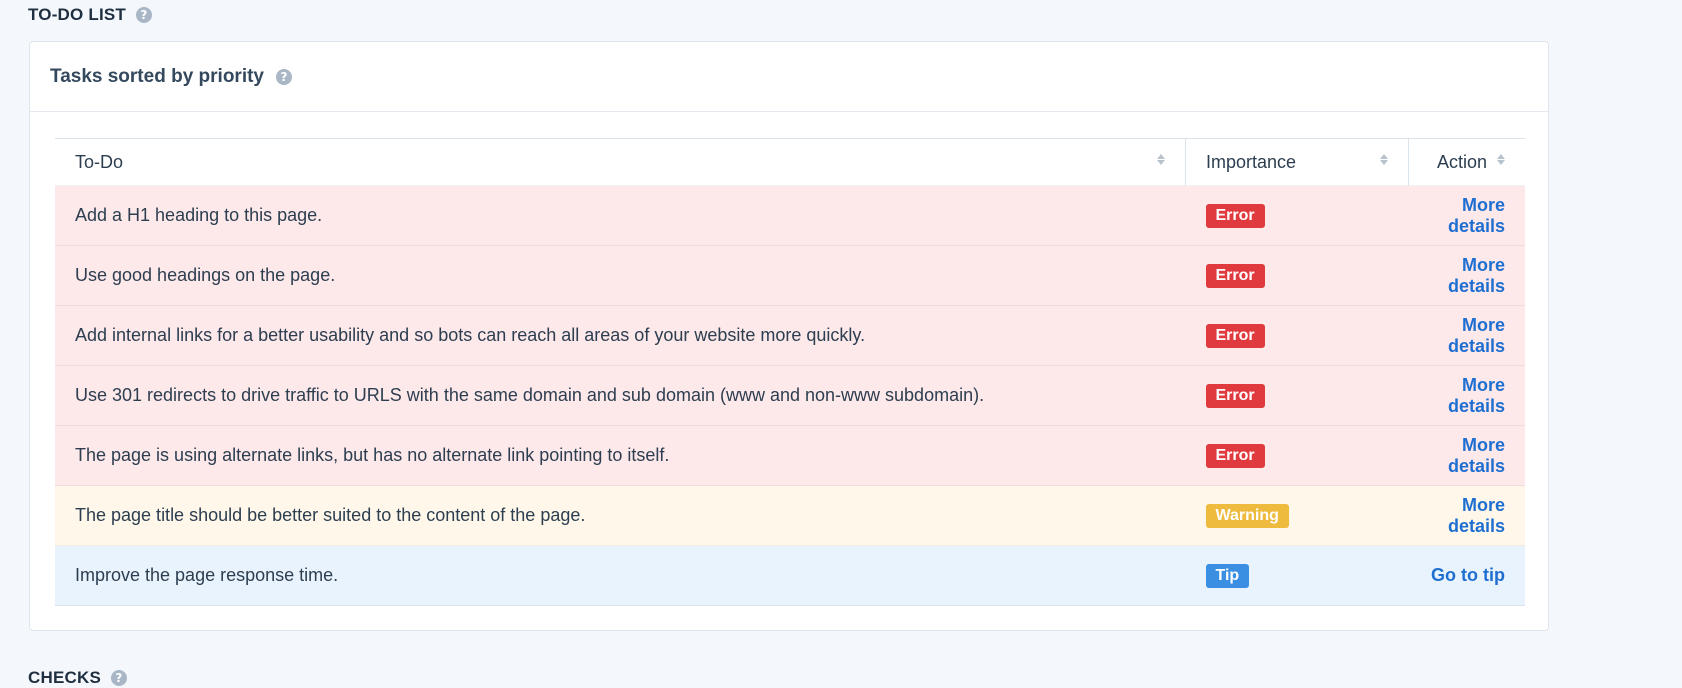 The width and height of the screenshot is (1682, 688). I want to click on go-to-tip-link: Go to tip, so click(1468, 575).